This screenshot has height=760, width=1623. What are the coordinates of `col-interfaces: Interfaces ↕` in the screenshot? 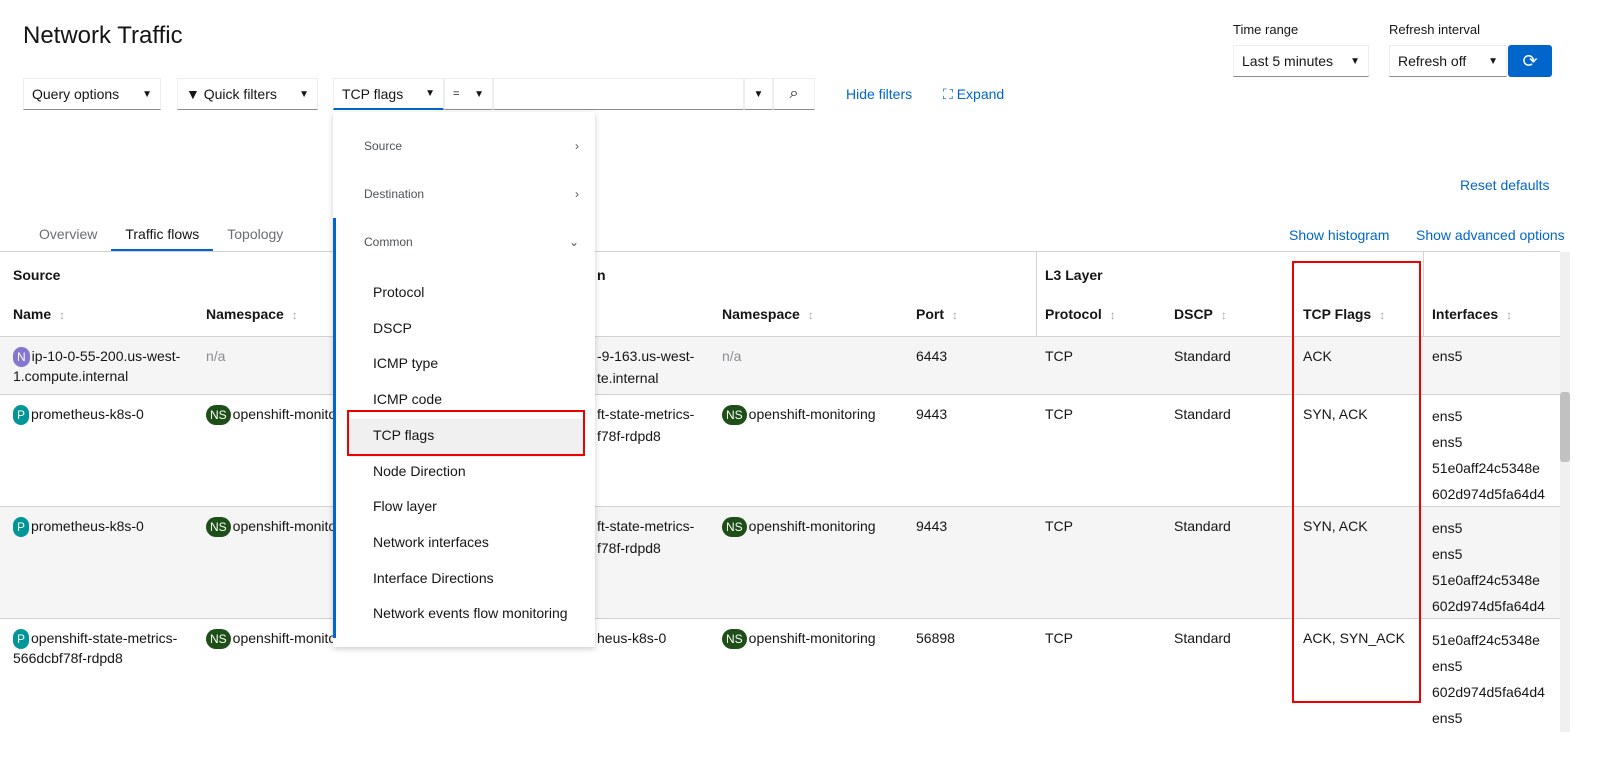 It's located at (1472, 314).